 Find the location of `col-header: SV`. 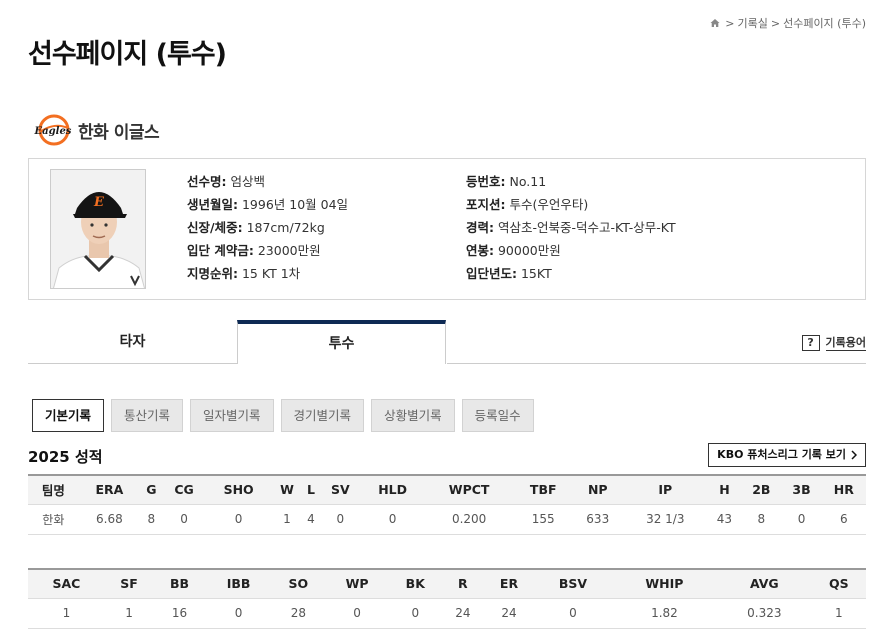

col-header: SV is located at coordinates (340, 489).